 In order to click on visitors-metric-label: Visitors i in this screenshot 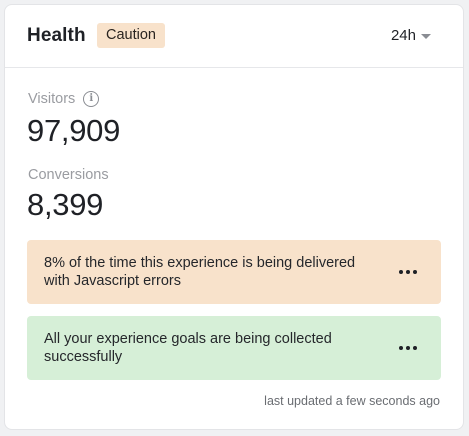, I will do `click(64, 99)`.